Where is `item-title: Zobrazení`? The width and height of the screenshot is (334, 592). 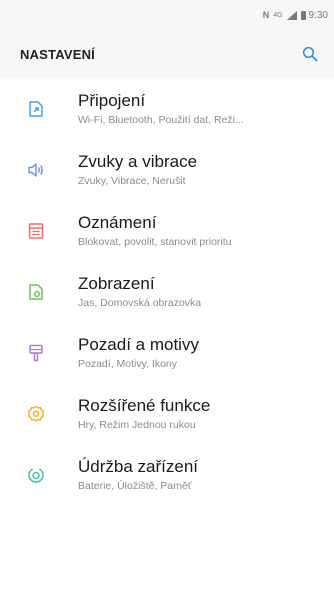
item-title: Zobrazení is located at coordinates (116, 283).